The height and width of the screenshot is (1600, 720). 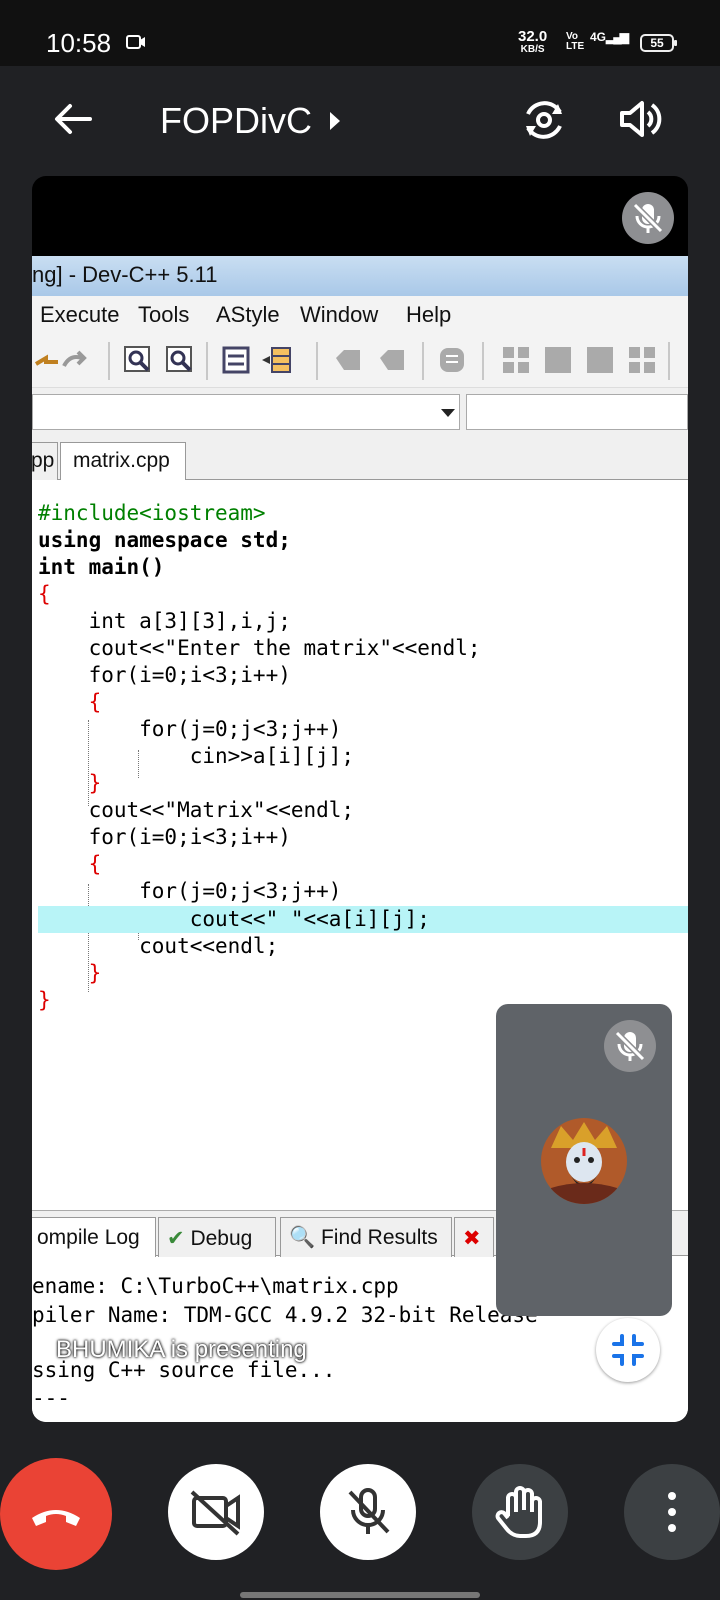 I want to click on code-line-current: cout<<" "<<a[i][j];, so click(x=363, y=919).